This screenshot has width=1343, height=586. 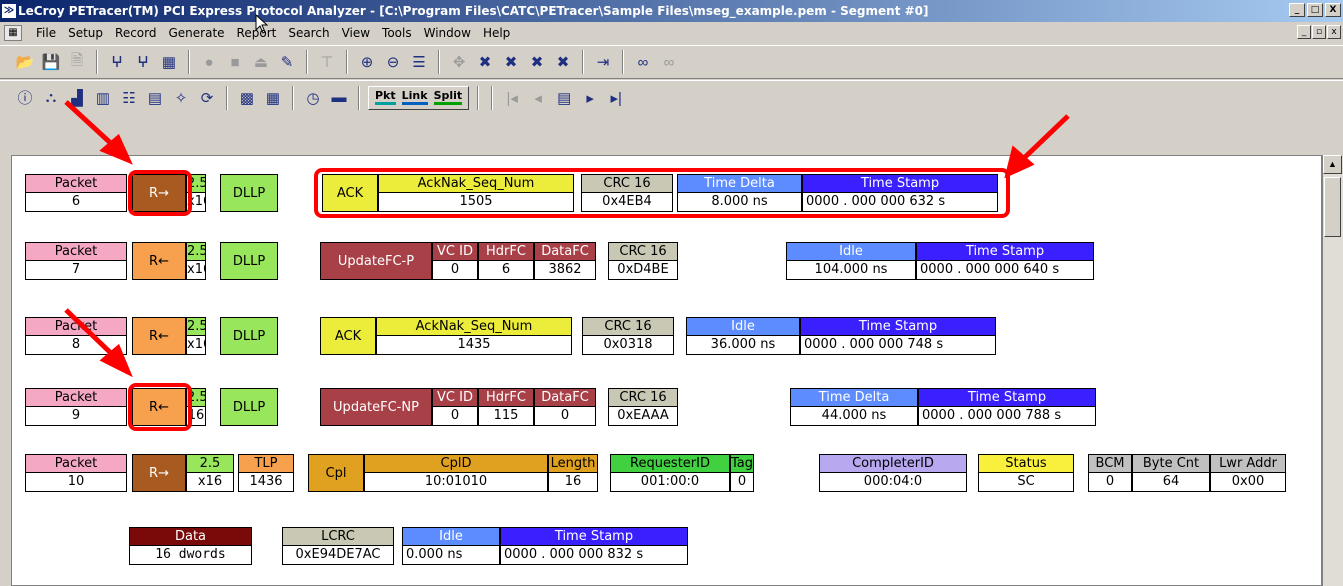 What do you see at coordinates (1332, 207) in the screenshot?
I see `scroll-thumb` at bounding box center [1332, 207].